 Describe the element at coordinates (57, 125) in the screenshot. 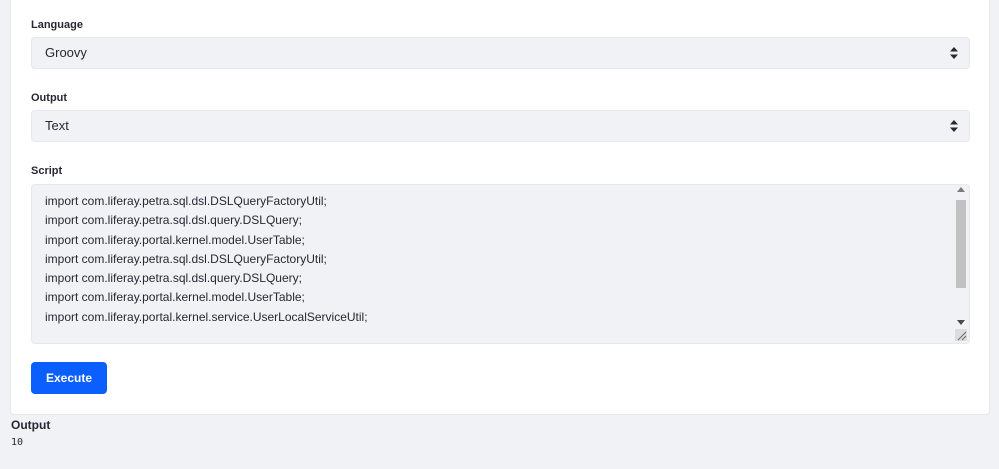

I see `output-selected-value: Text` at that location.